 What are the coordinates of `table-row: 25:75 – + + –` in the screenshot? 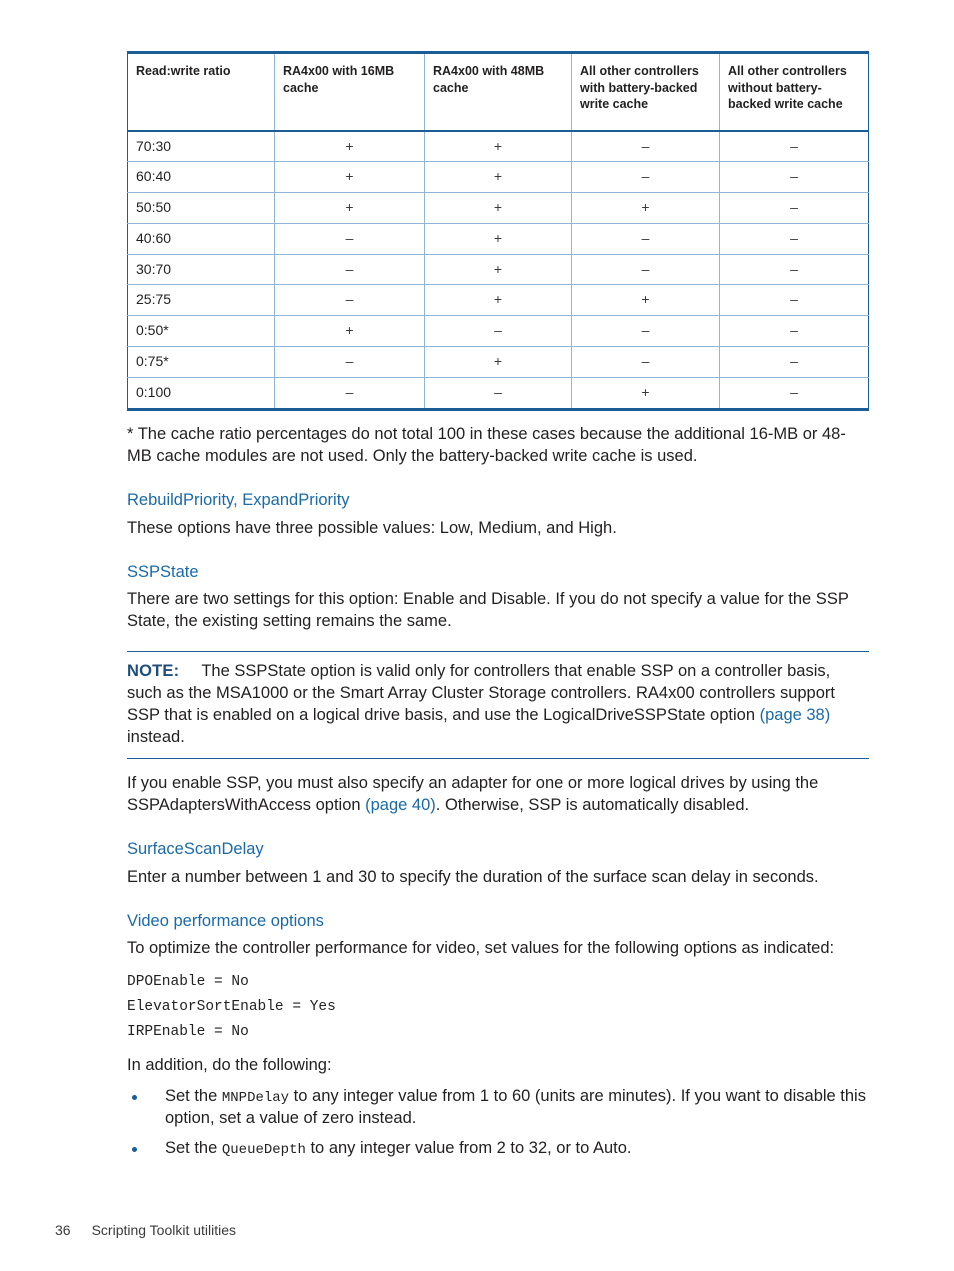 It's located at (498, 300).